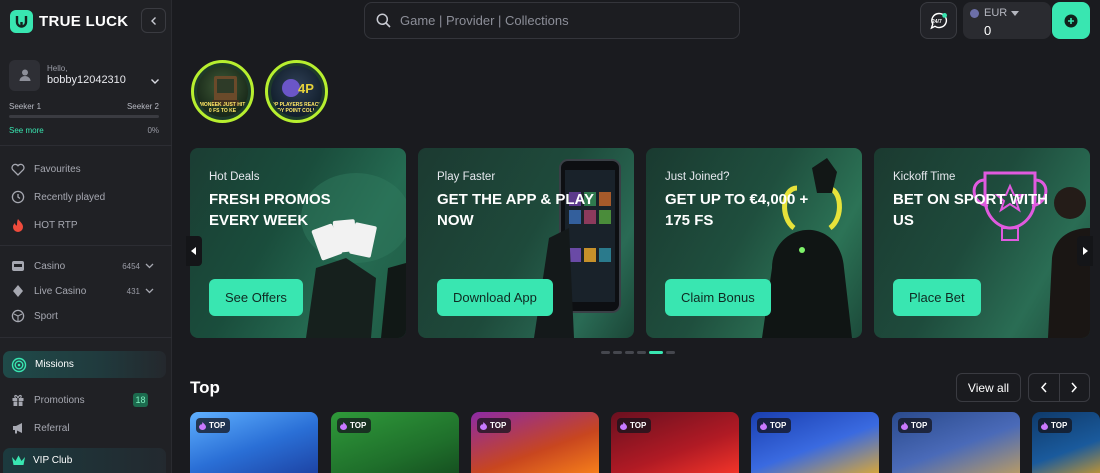 The width and height of the screenshot is (1100, 473). What do you see at coordinates (52, 428) in the screenshot?
I see `sidebar-item-label: Referral` at bounding box center [52, 428].